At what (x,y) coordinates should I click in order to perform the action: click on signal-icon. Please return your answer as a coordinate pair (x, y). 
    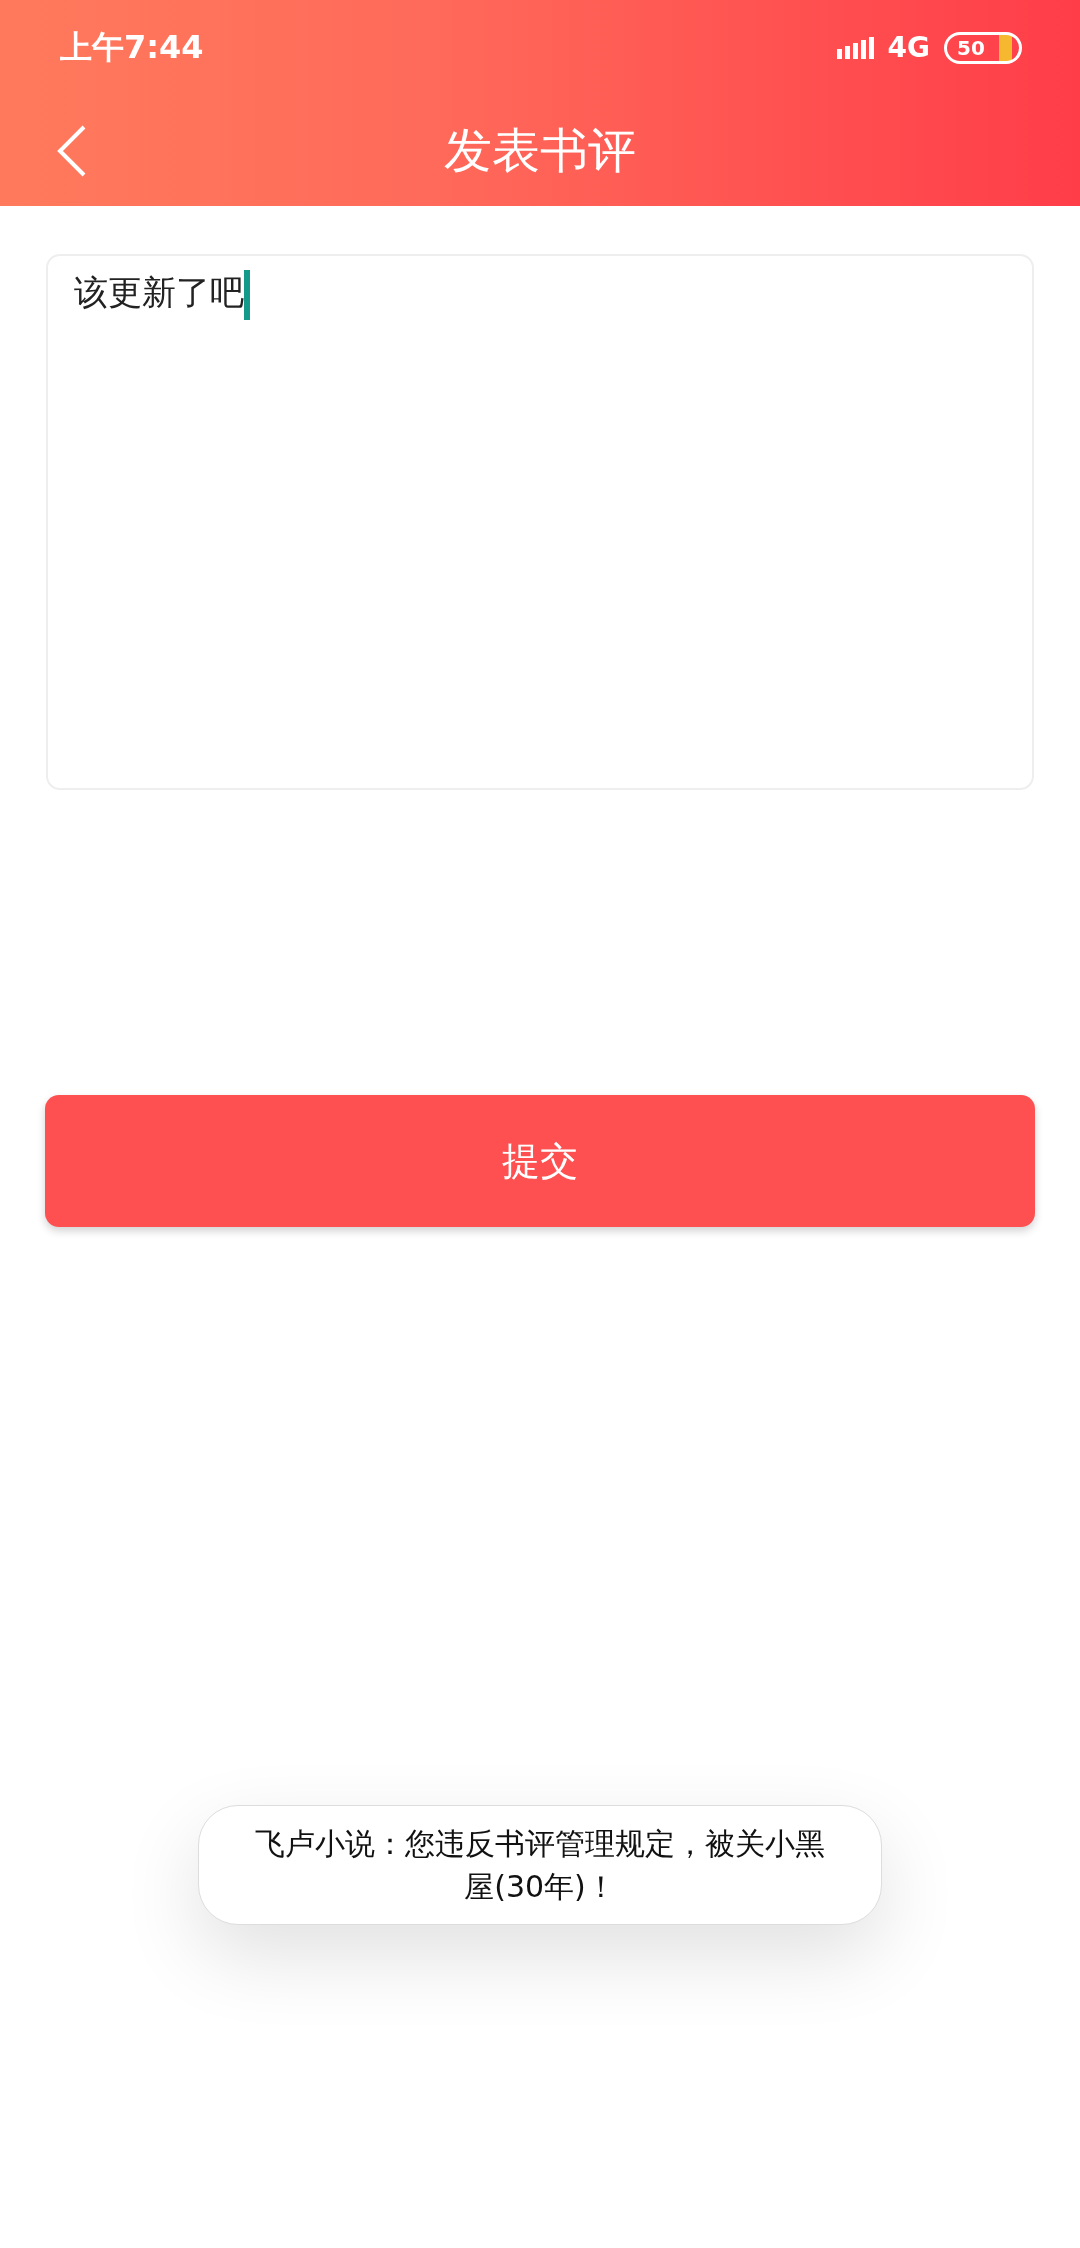
    Looking at the image, I should click on (855, 47).